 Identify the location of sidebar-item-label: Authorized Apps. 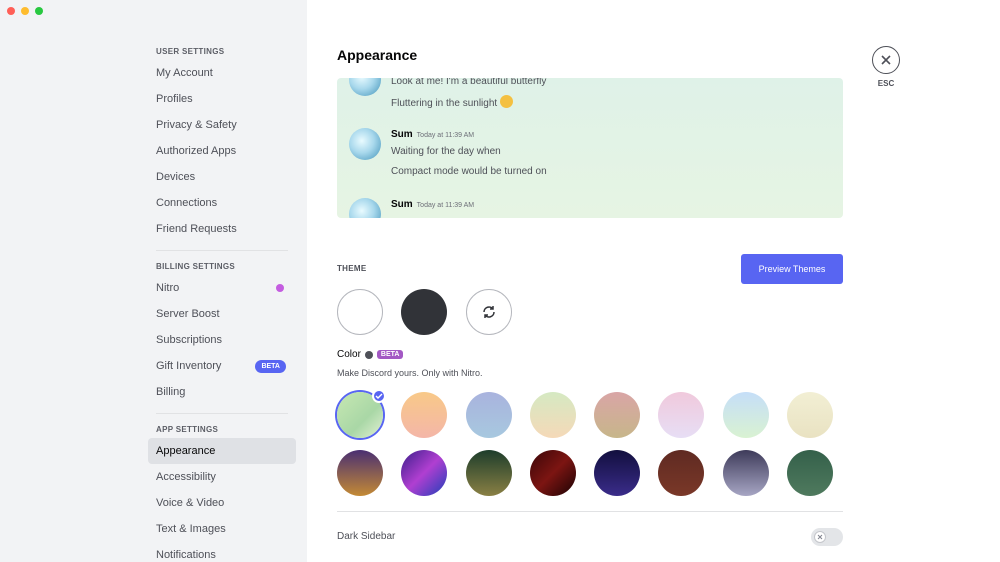
(196, 151).